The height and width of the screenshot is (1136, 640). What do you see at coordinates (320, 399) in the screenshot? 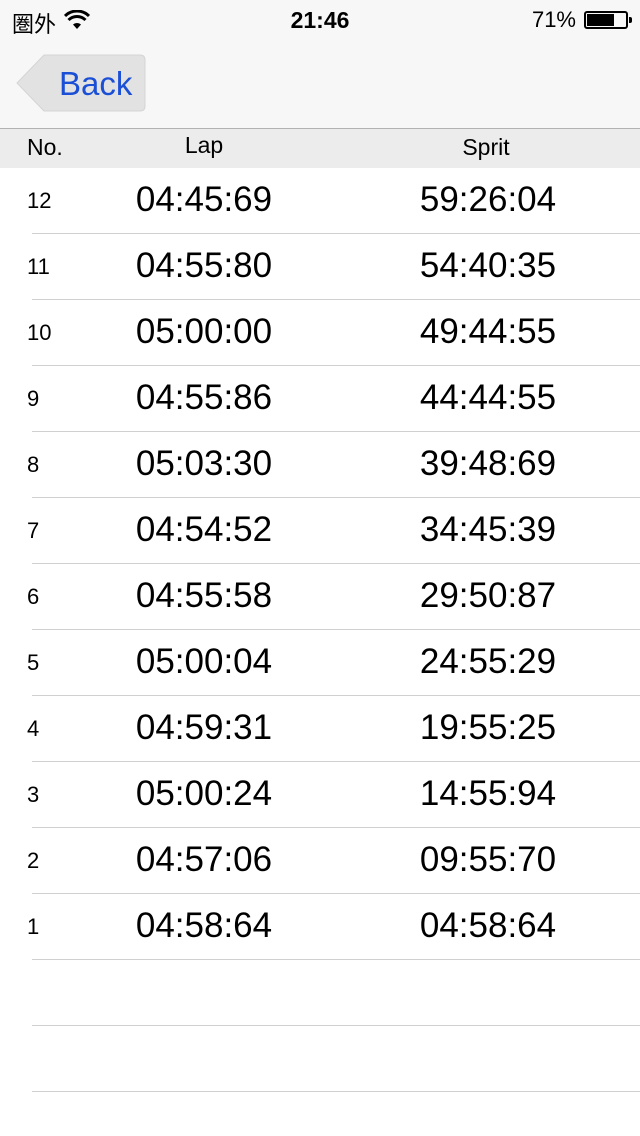
I see `table-row: 9 04:55:86 44:44:55` at bounding box center [320, 399].